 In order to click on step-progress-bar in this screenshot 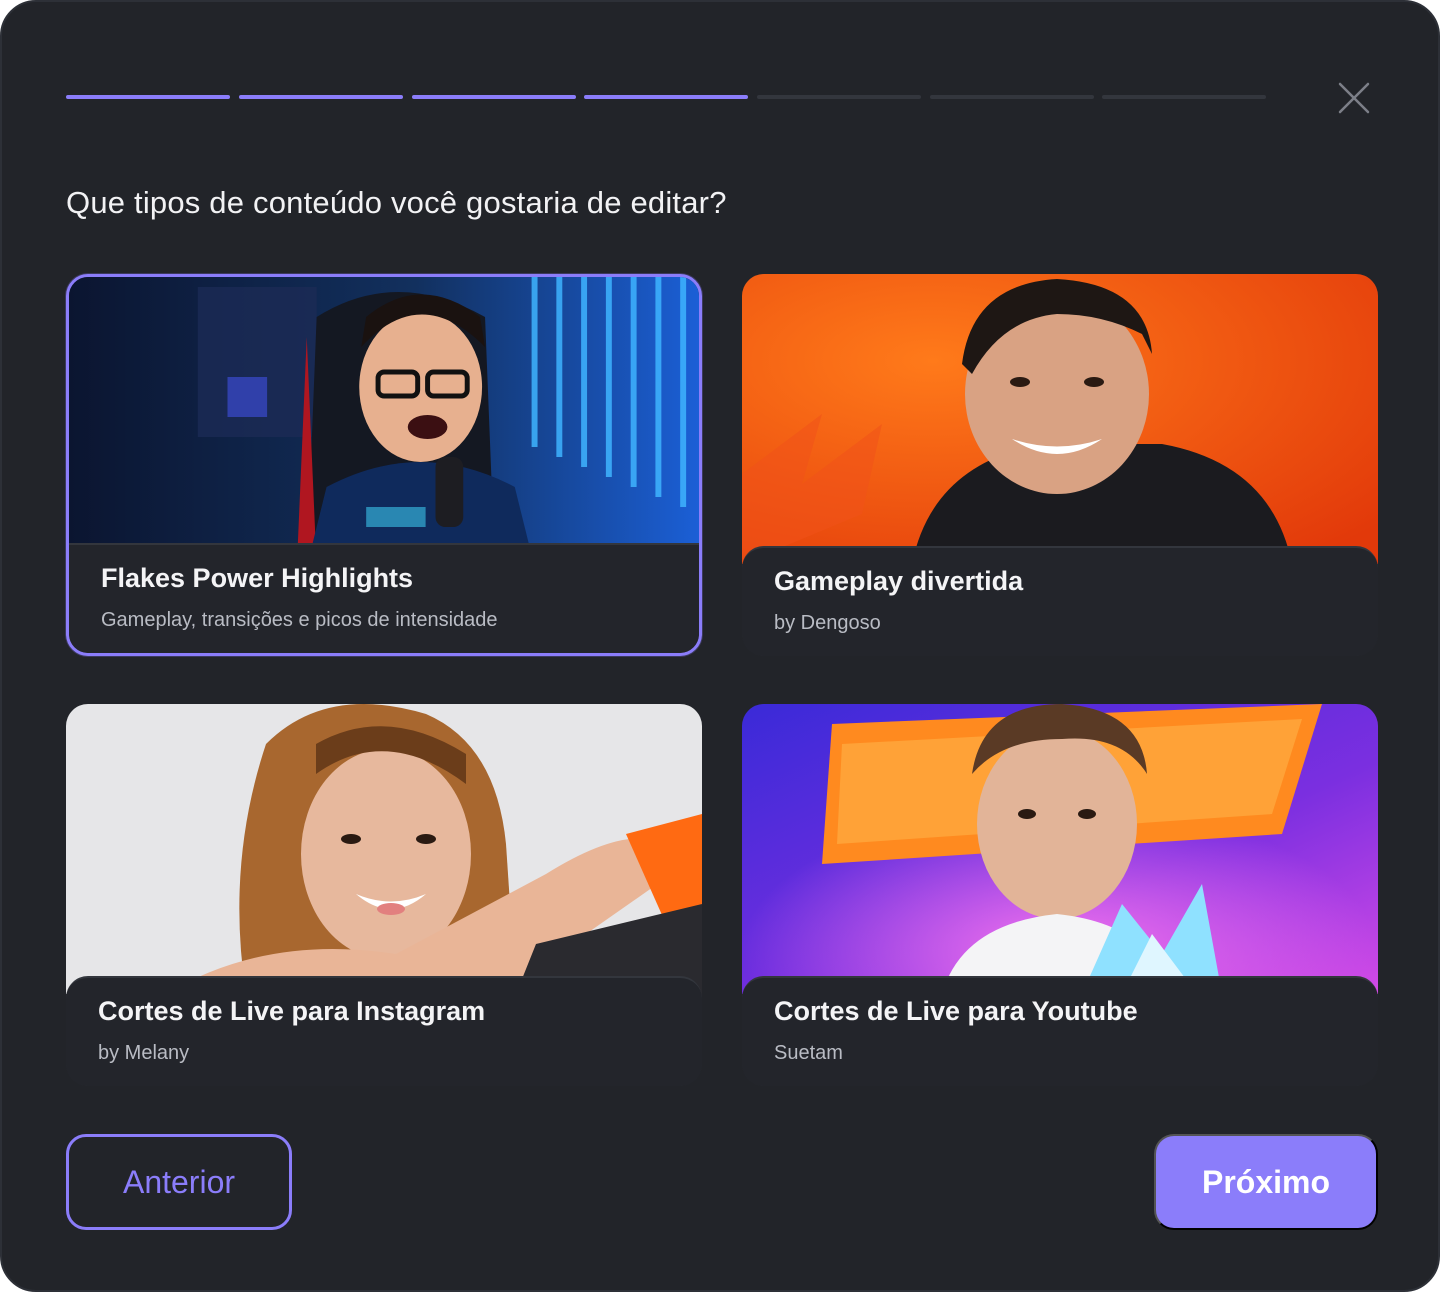, I will do `click(666, 97)`.